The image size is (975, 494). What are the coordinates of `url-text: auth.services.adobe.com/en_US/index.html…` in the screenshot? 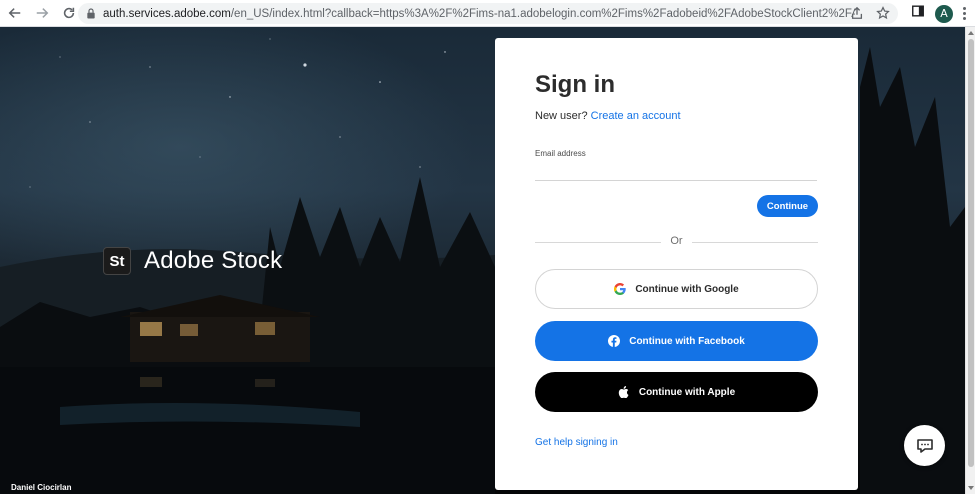 It's located at (479, 14).